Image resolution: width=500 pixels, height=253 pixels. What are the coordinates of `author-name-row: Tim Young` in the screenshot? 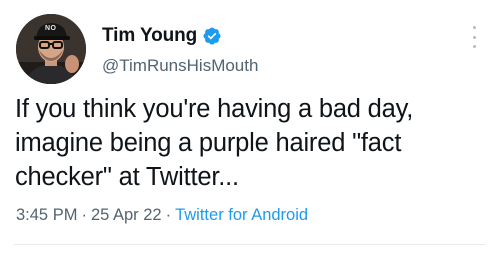 It's located at (162, 36).